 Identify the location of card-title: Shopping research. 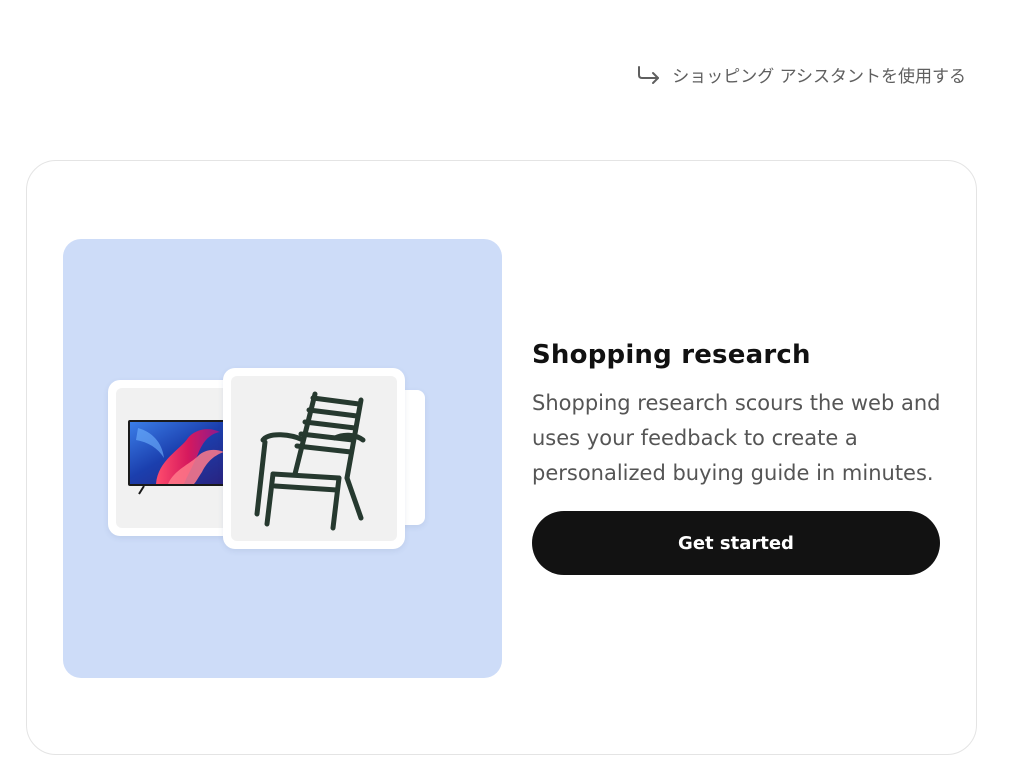
(671, 355).